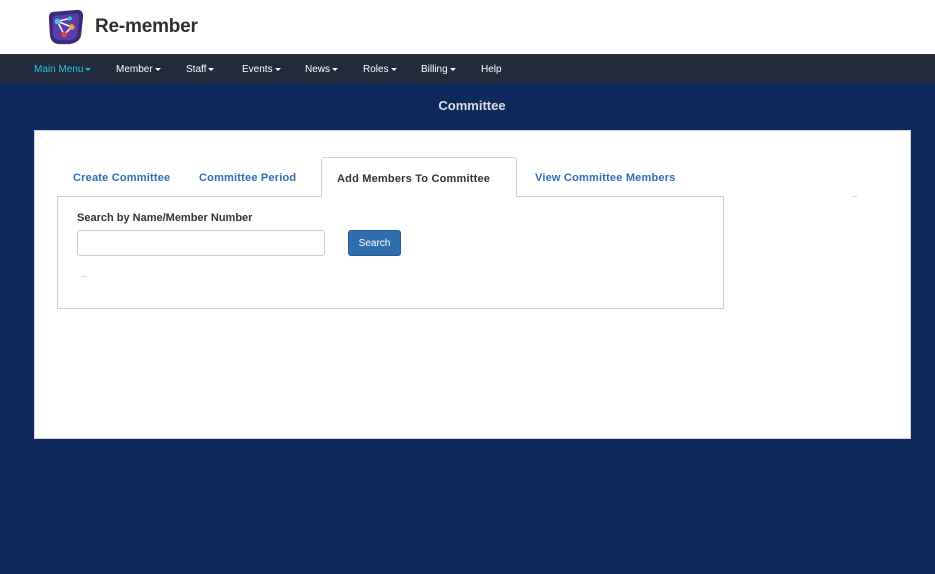 This screenshot has height=574, width=935. Describe the element at coordinates (472, 105) in the screenshot. I see `page-title: Committee` at that location.